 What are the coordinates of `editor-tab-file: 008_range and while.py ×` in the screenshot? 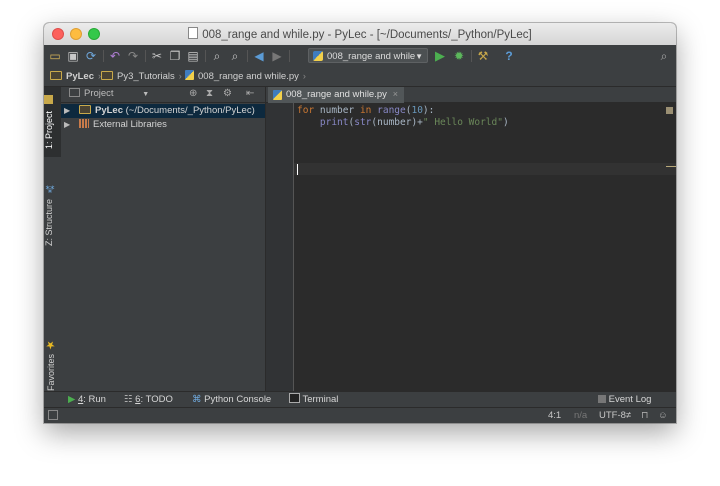 It's located at (336, 95).